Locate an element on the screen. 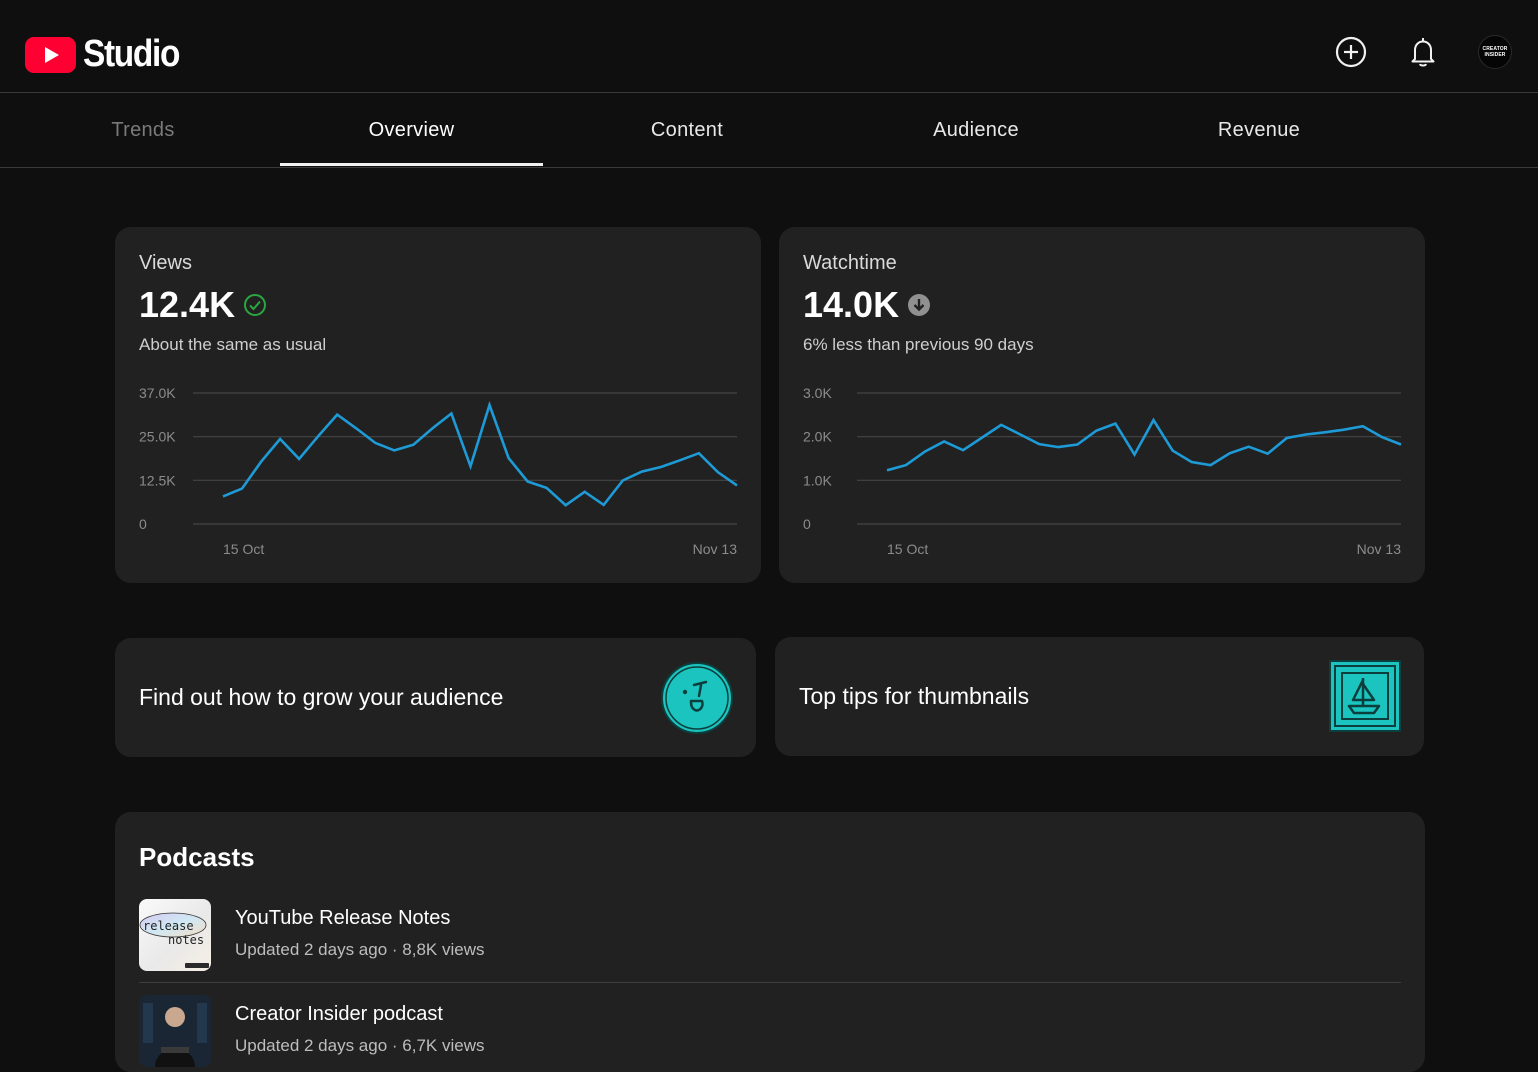  logo-text: Studio is located at coordinates (131, 54).